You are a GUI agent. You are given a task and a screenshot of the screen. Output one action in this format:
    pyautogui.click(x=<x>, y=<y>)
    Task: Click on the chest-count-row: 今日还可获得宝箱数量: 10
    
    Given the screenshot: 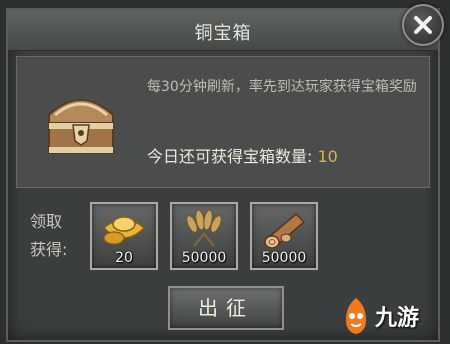 What is the action you would take?
    pyautogui.click(x=242, y=155)
    